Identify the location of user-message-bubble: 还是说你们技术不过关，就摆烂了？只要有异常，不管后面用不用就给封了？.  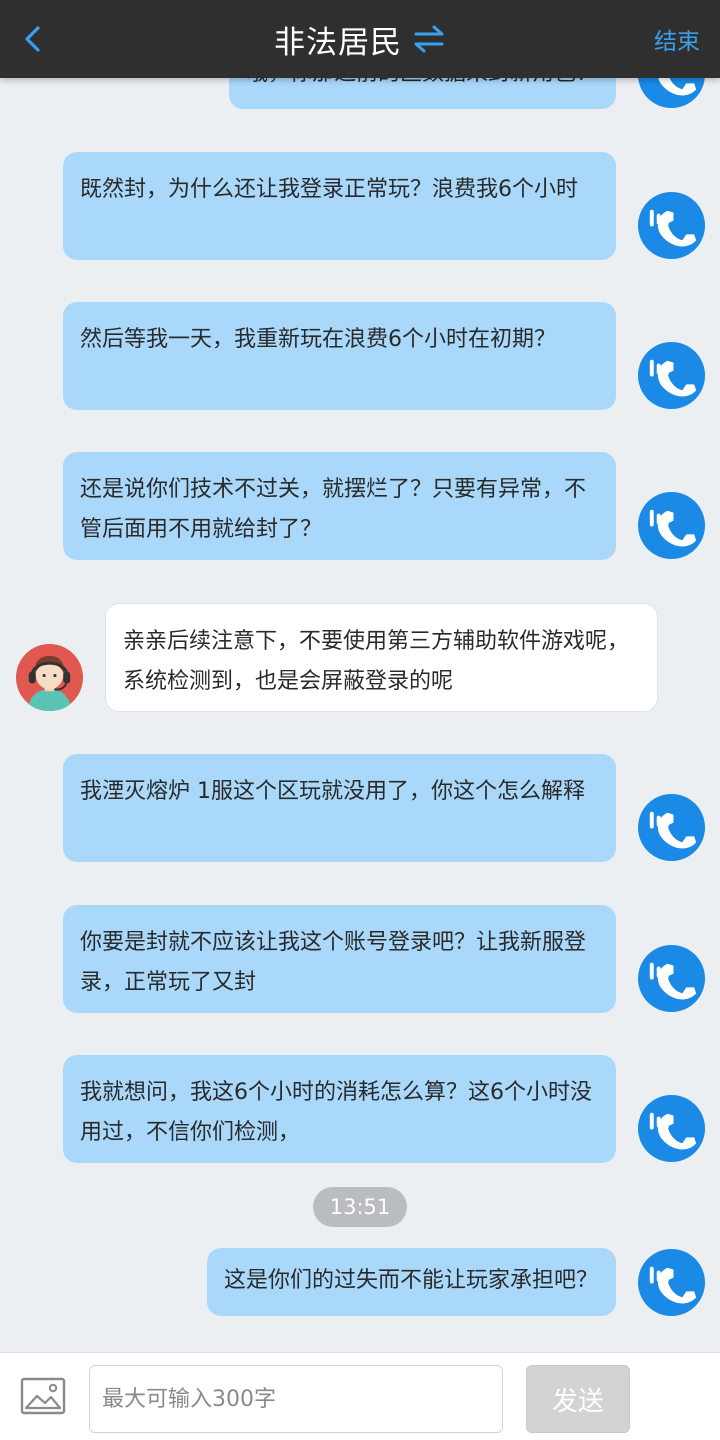
(339, 506).